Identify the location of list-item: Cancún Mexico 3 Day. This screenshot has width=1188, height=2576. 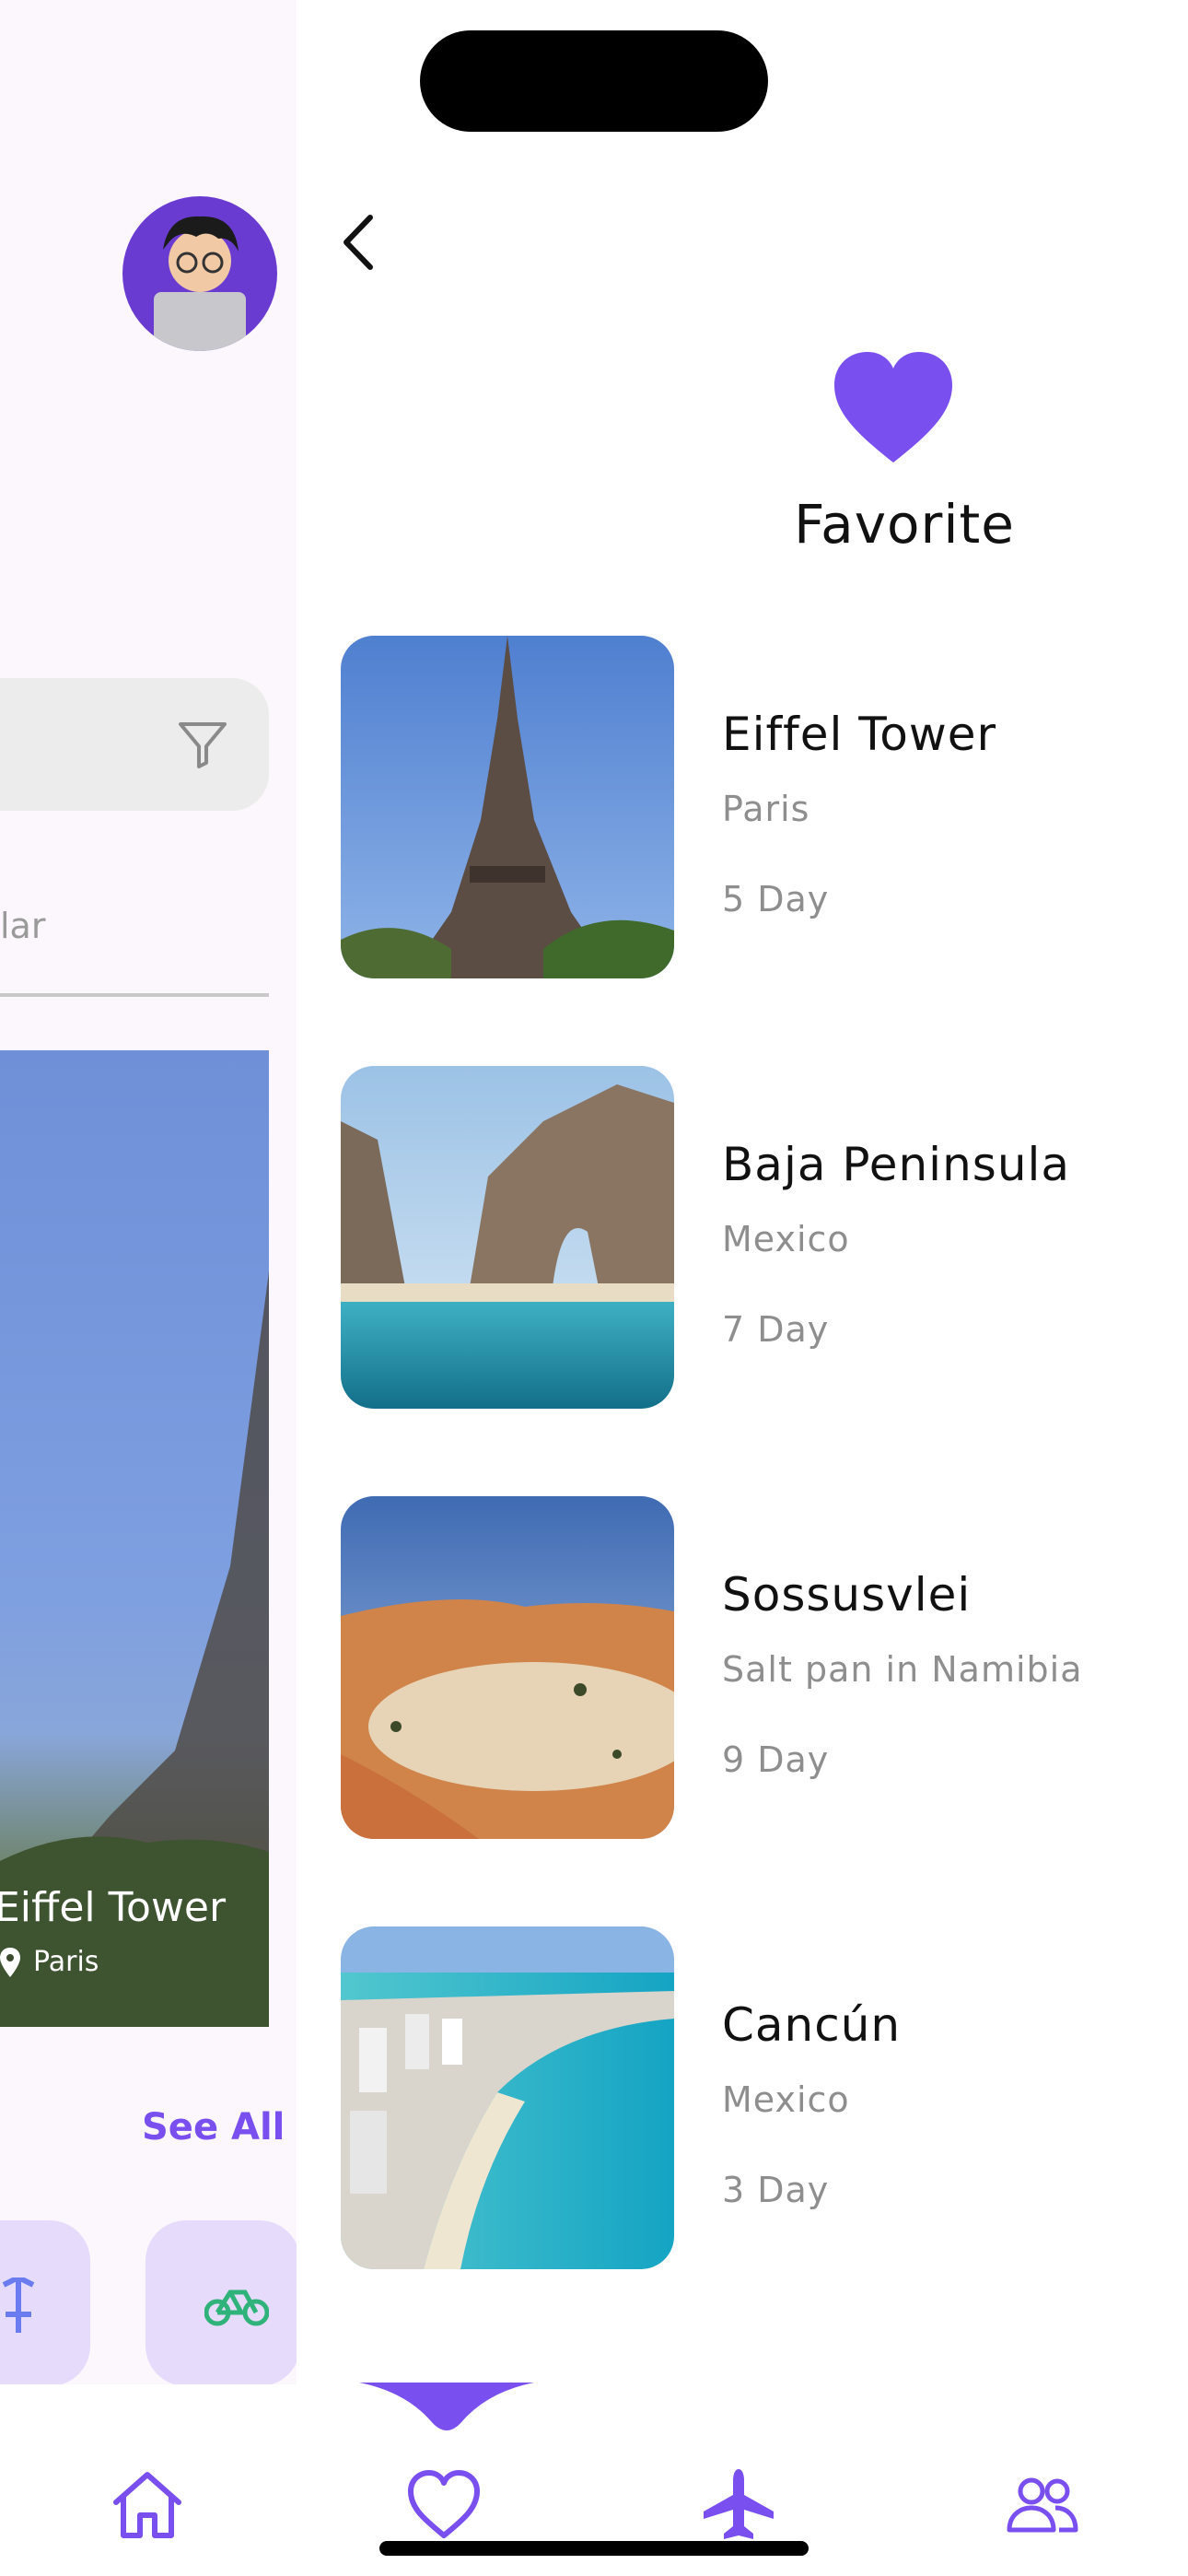
(746, 2097).